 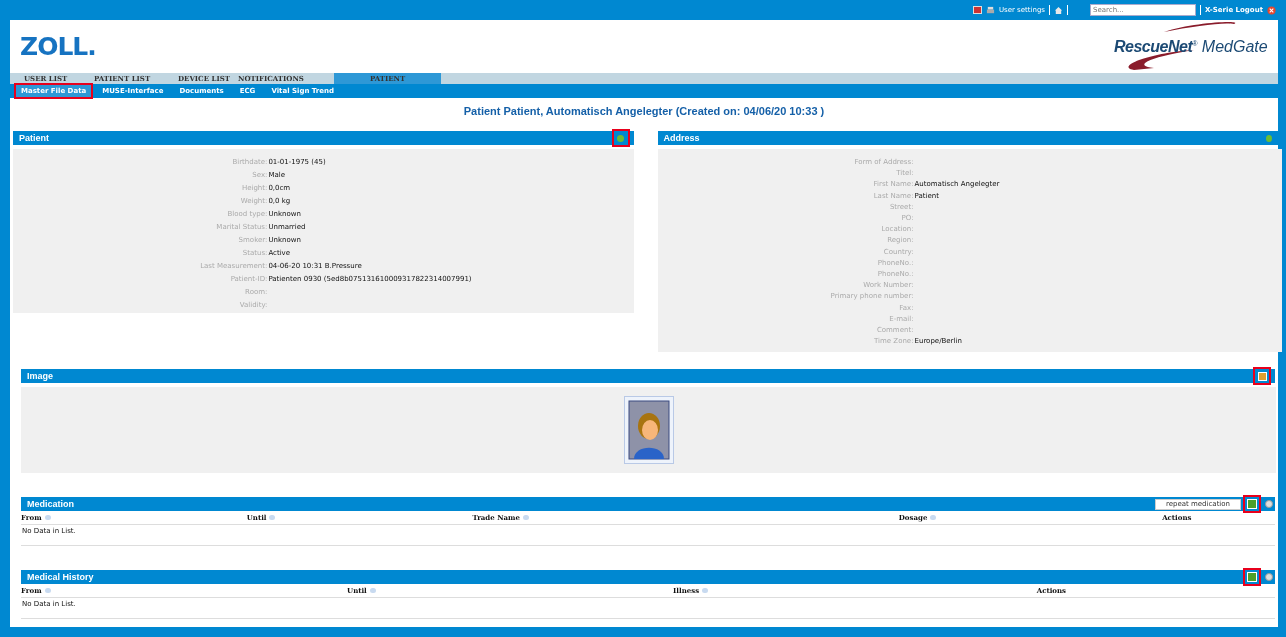 What do you see at coordinates (1271, 10) in the screenshot?
I see `close-icon` at bounding box center [1271, 10].